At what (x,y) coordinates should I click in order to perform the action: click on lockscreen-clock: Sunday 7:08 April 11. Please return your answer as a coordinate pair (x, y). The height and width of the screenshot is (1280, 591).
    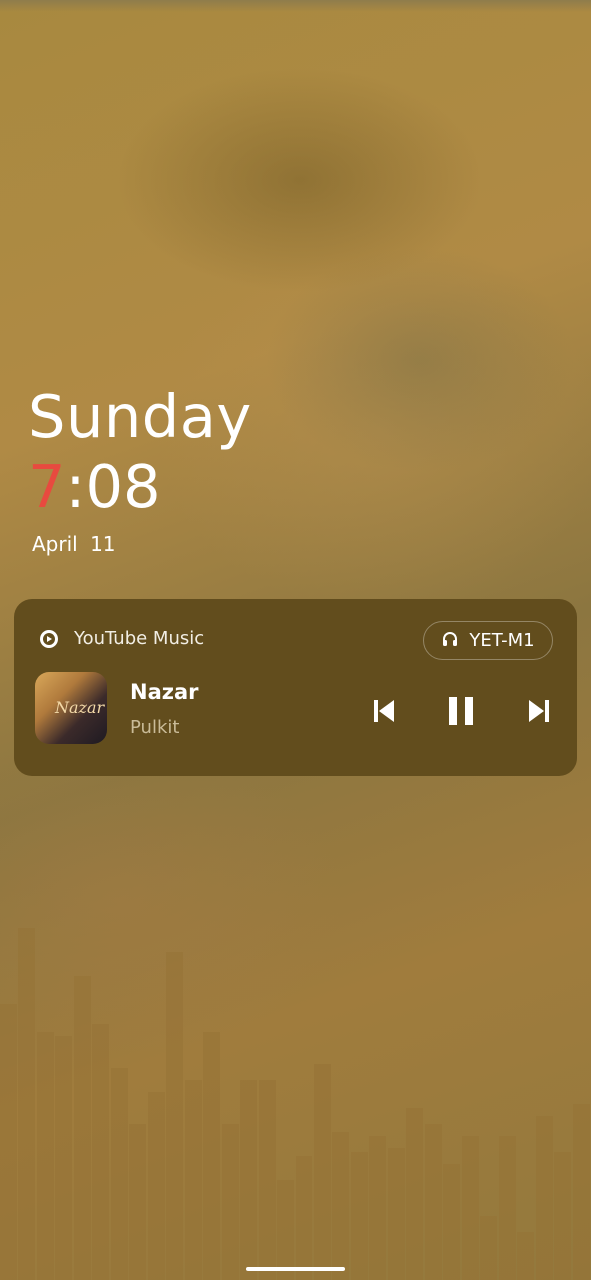
    Looking at the image, I should click on (140, 469).